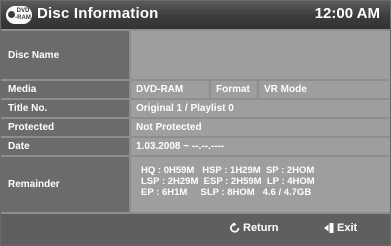 This screenshot has height=246, width=391. I want to click on media-label: Media, so click(65, 89).